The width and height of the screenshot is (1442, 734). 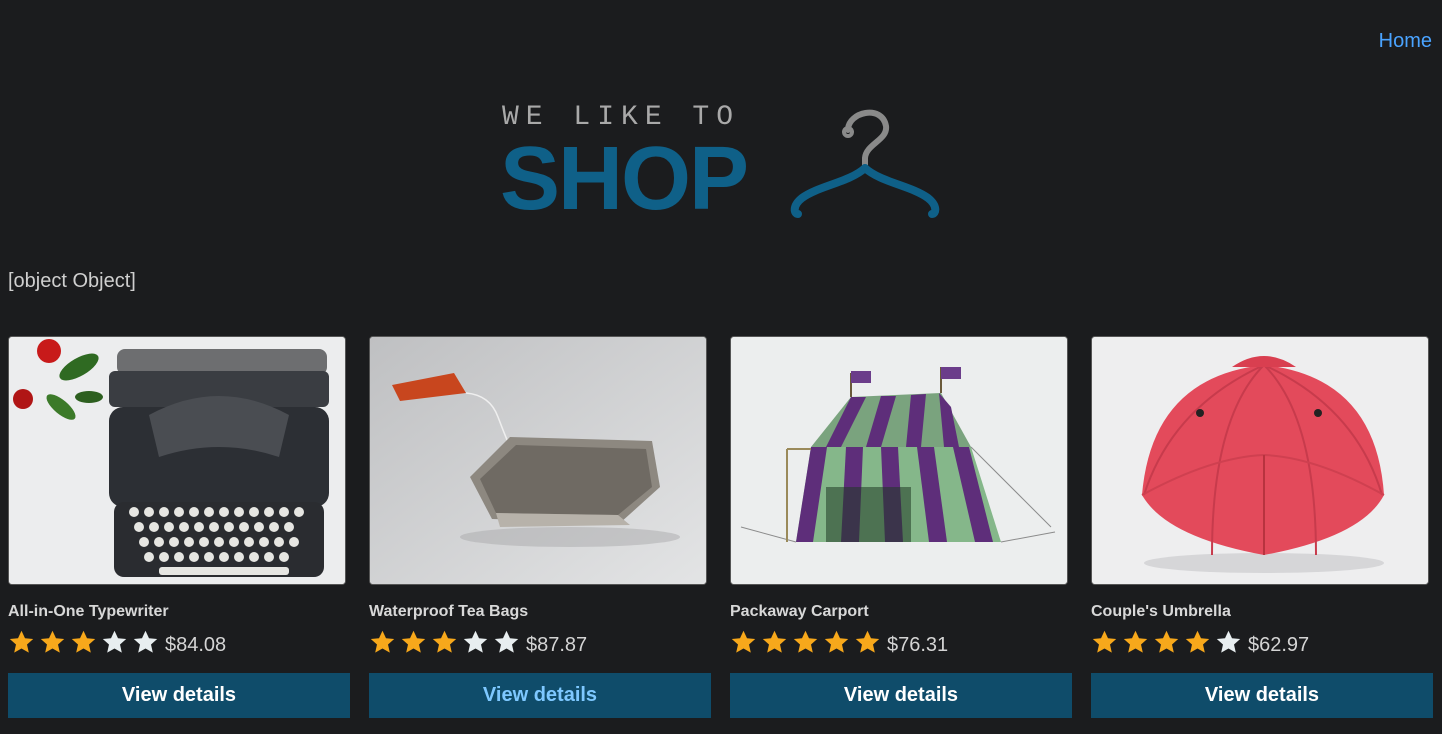 I want to click on product-title: All-in-One Typewriter, so click(x=179, y=612).